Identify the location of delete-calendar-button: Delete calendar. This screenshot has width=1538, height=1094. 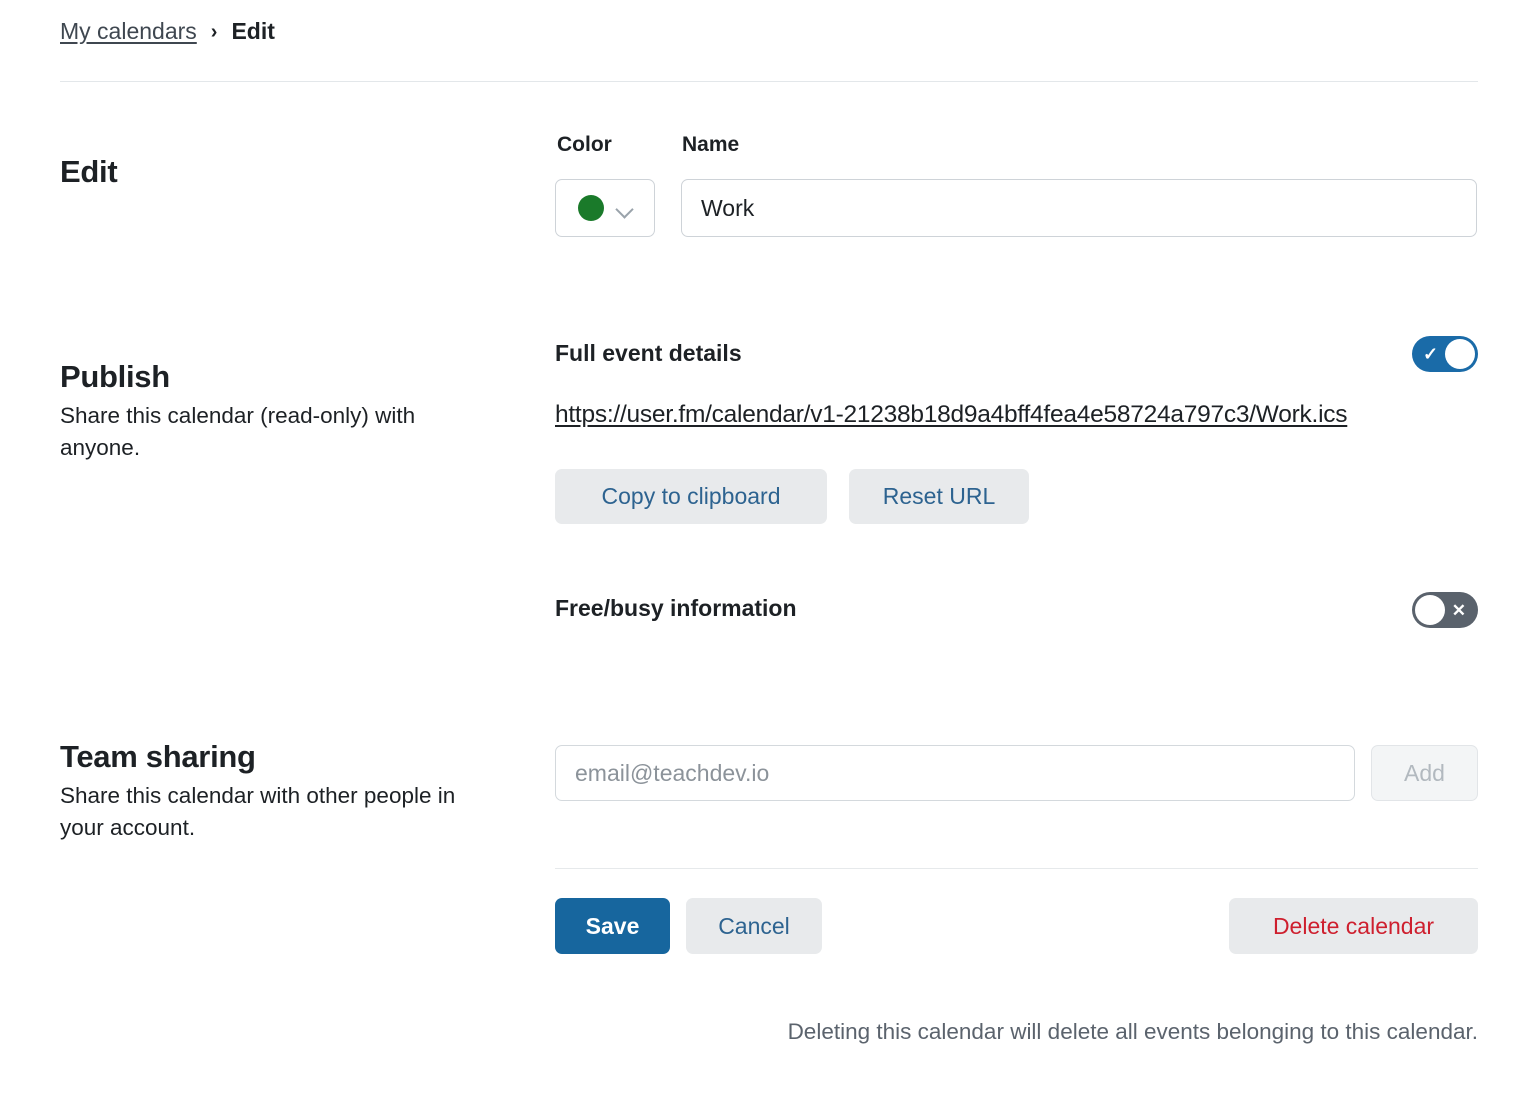
(1353, 926).